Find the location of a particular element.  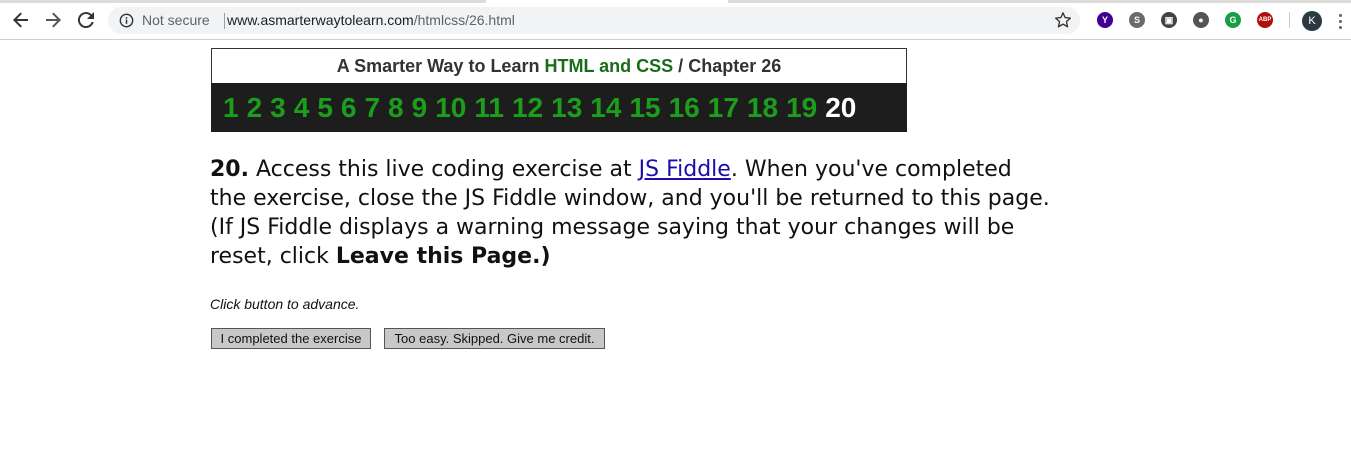

reload-icon is located at coordinates (85, 20).